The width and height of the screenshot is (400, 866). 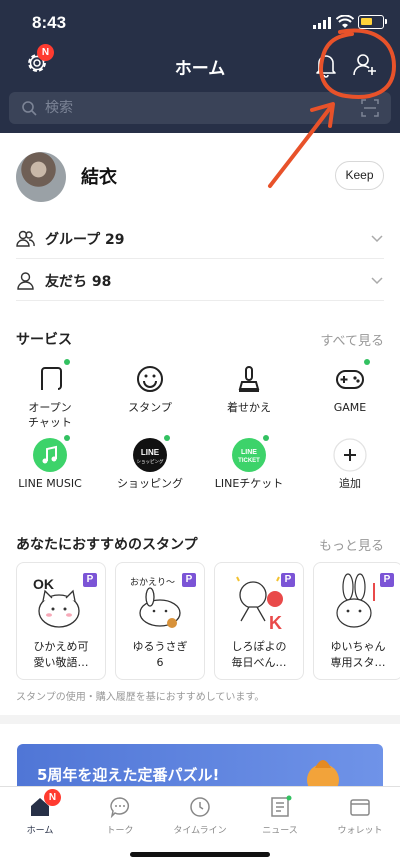 What do you see at coordinates (370, 108) in the screenshot?
I see `qr-scan-icon` at bounding box center [370, 108].